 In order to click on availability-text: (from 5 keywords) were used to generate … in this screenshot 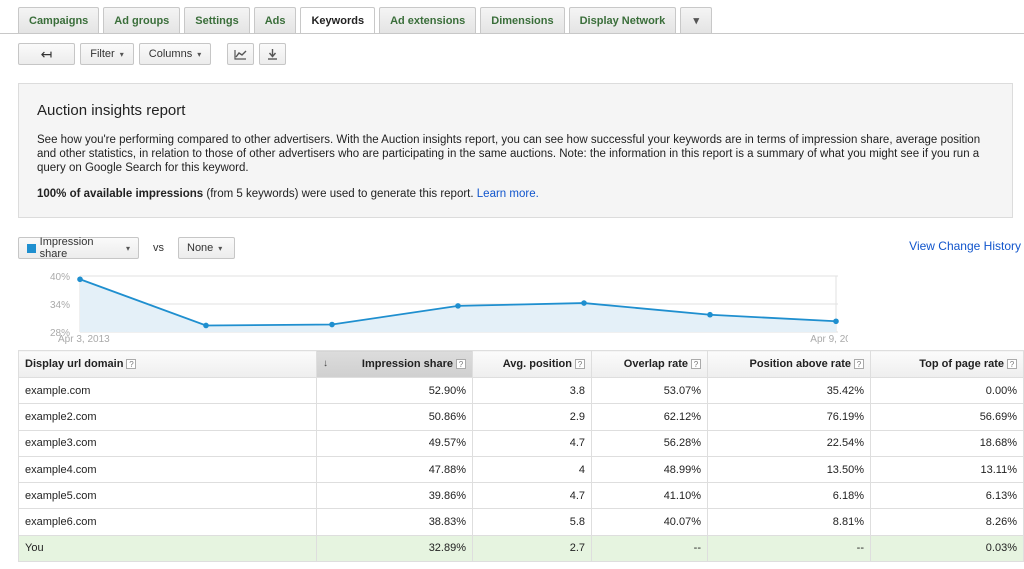, I will do `click(340, 194)`.